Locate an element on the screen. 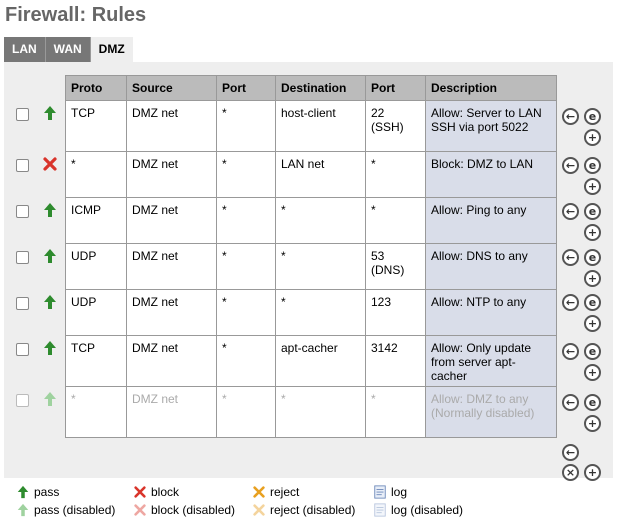 The image size is (618, 531). legend-block: block is located at coordinates (156, 492).